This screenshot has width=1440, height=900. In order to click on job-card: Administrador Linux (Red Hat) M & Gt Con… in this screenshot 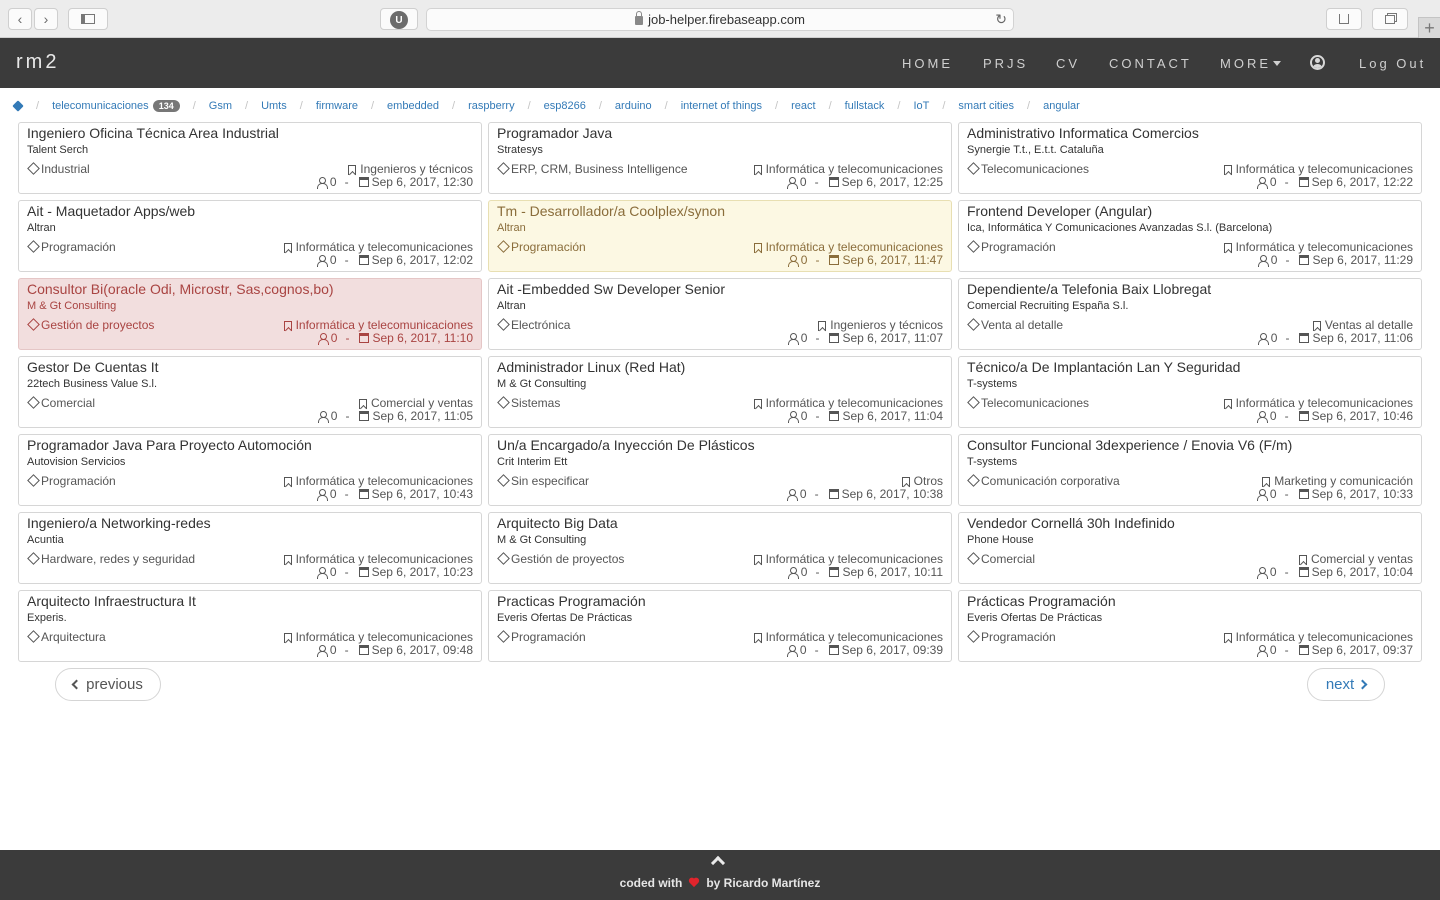, I will do `click(720, 392)`.